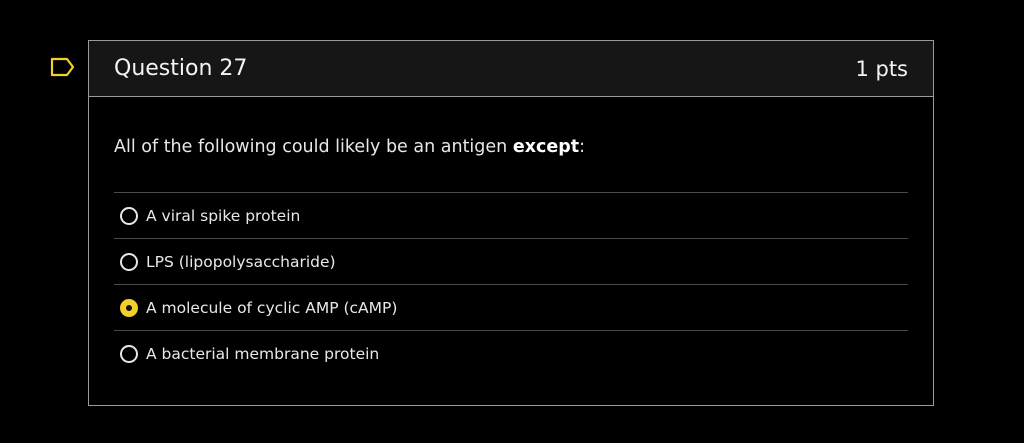  What do you see at coordinates (263, 354) in the screenshot?
I see `answer-label: A bacterial membrane protein` at bounding box center [263, 354].